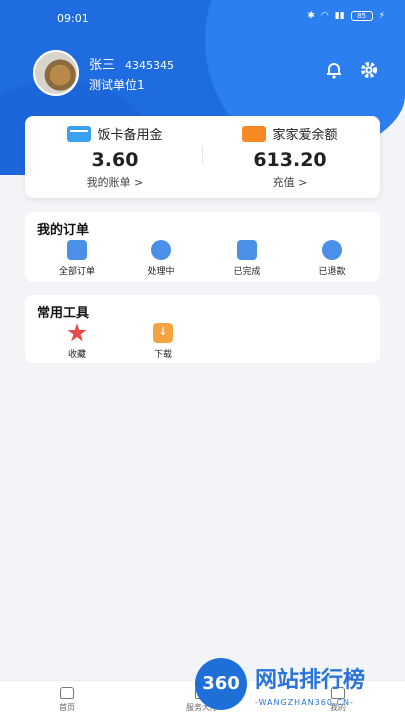 This screenshot has height=720, width=405. I want to click on watermark-logo: 360, so click(221, 684).